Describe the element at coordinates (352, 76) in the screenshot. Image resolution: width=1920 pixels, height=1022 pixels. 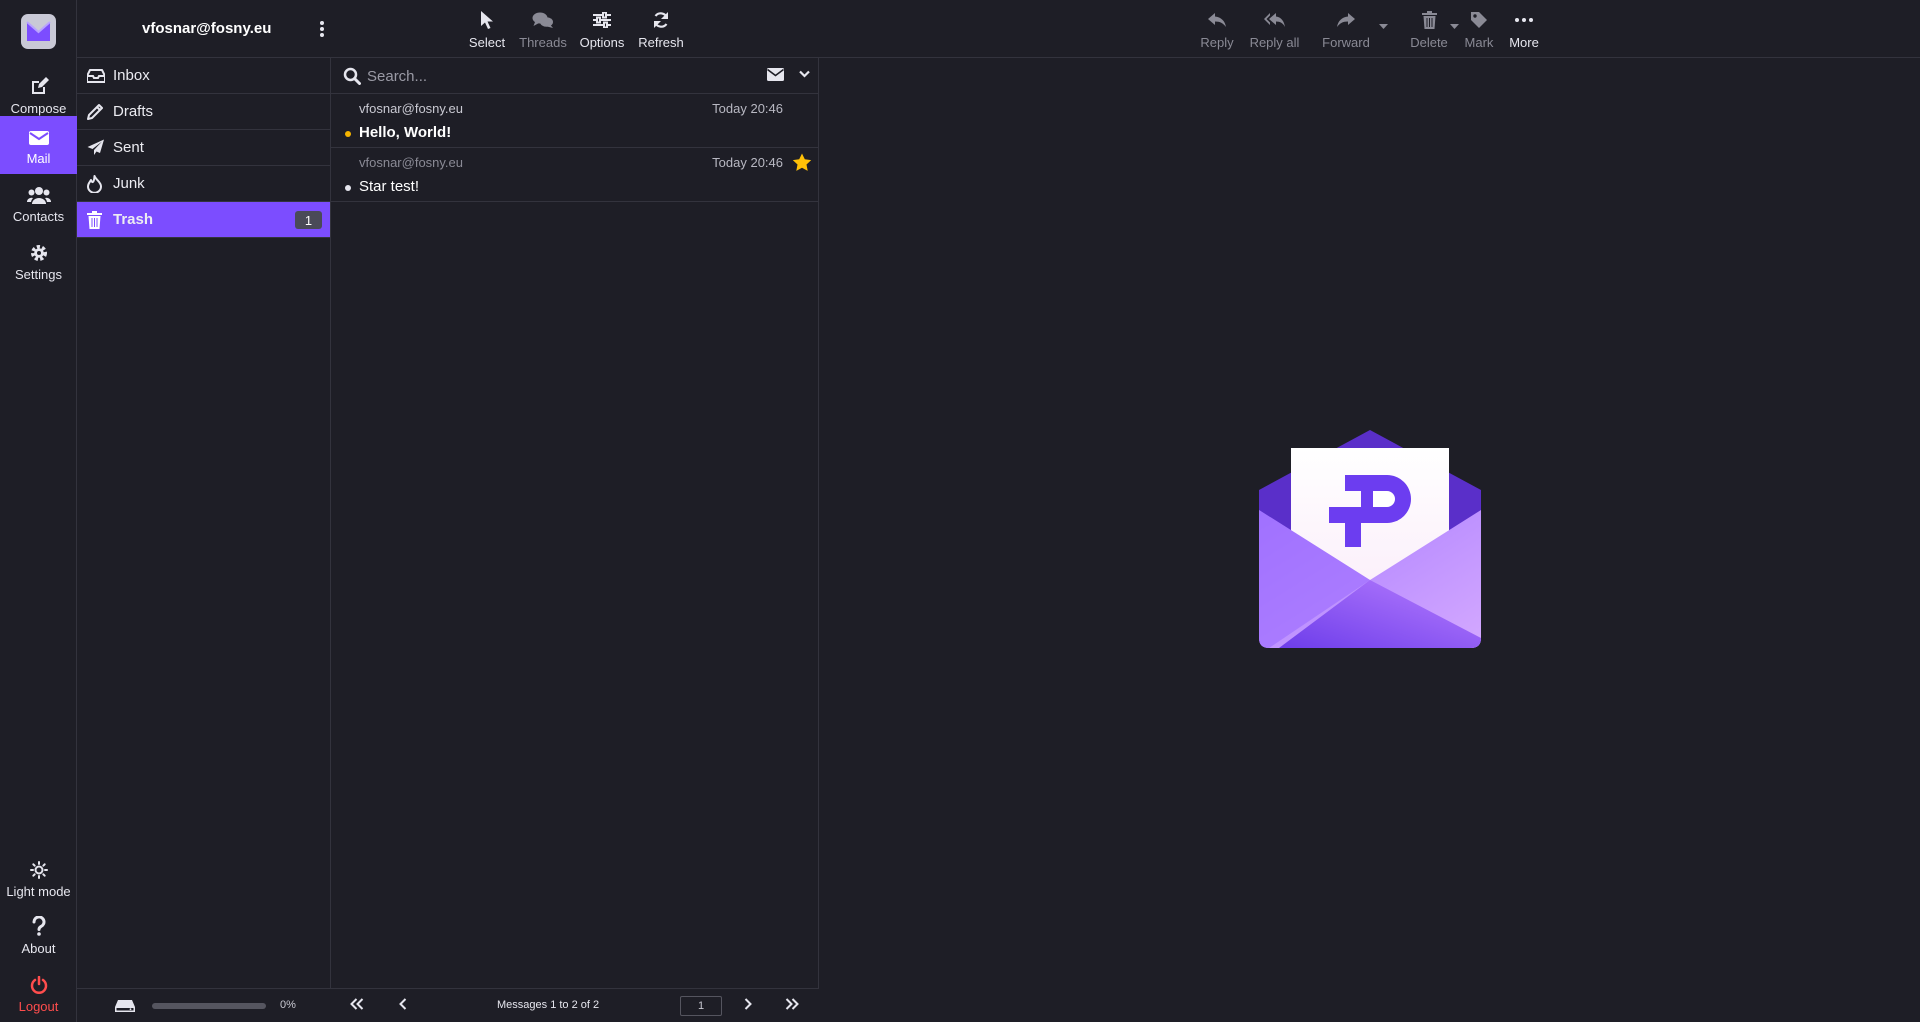
I see `search-icon` at that location.